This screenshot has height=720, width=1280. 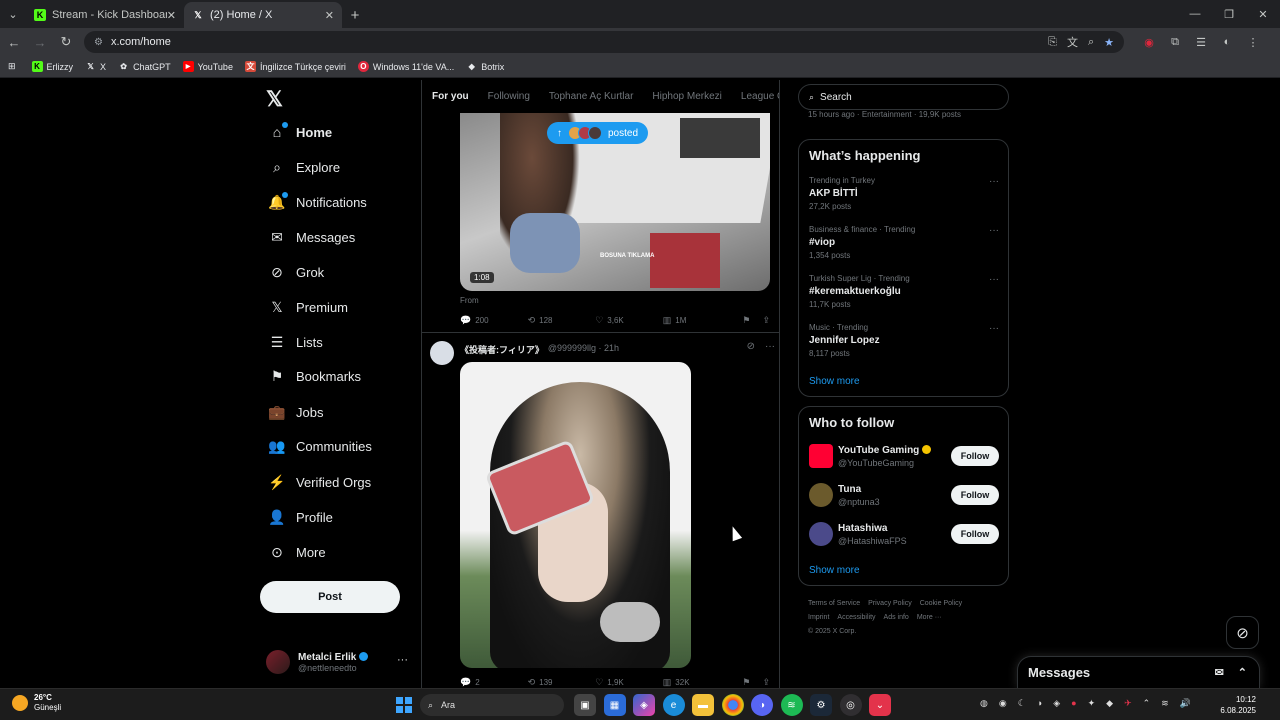 What do you see at coordinates (494, 682) in the screenshot?
I see `reply-button: 💬 2` at bounding box center [494, 682].